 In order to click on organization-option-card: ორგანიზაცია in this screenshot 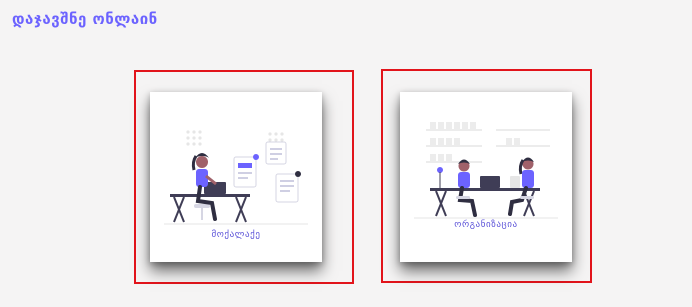, I will do `click(486, 177)`.